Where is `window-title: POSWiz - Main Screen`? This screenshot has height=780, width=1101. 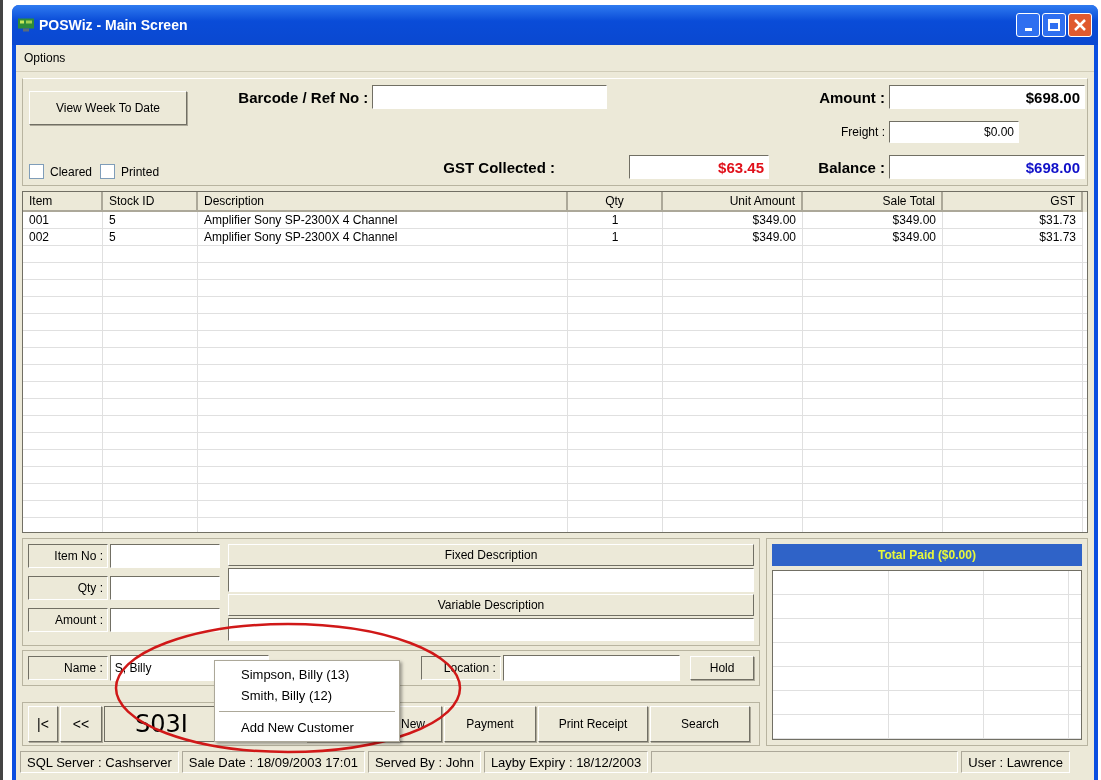 window-title: POSWiz - Main Screen is located at coordinates (113, 25).